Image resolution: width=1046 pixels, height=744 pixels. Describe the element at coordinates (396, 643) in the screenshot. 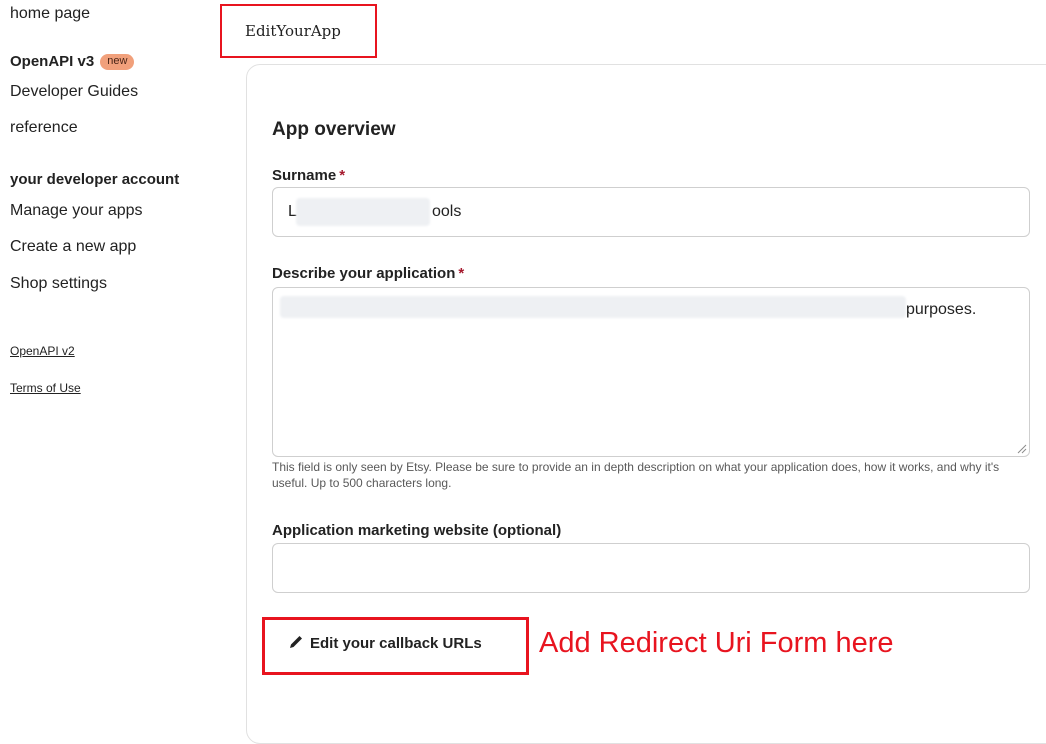

I see `edit-callback-urls-label: Edit your callback URLs` at that location.